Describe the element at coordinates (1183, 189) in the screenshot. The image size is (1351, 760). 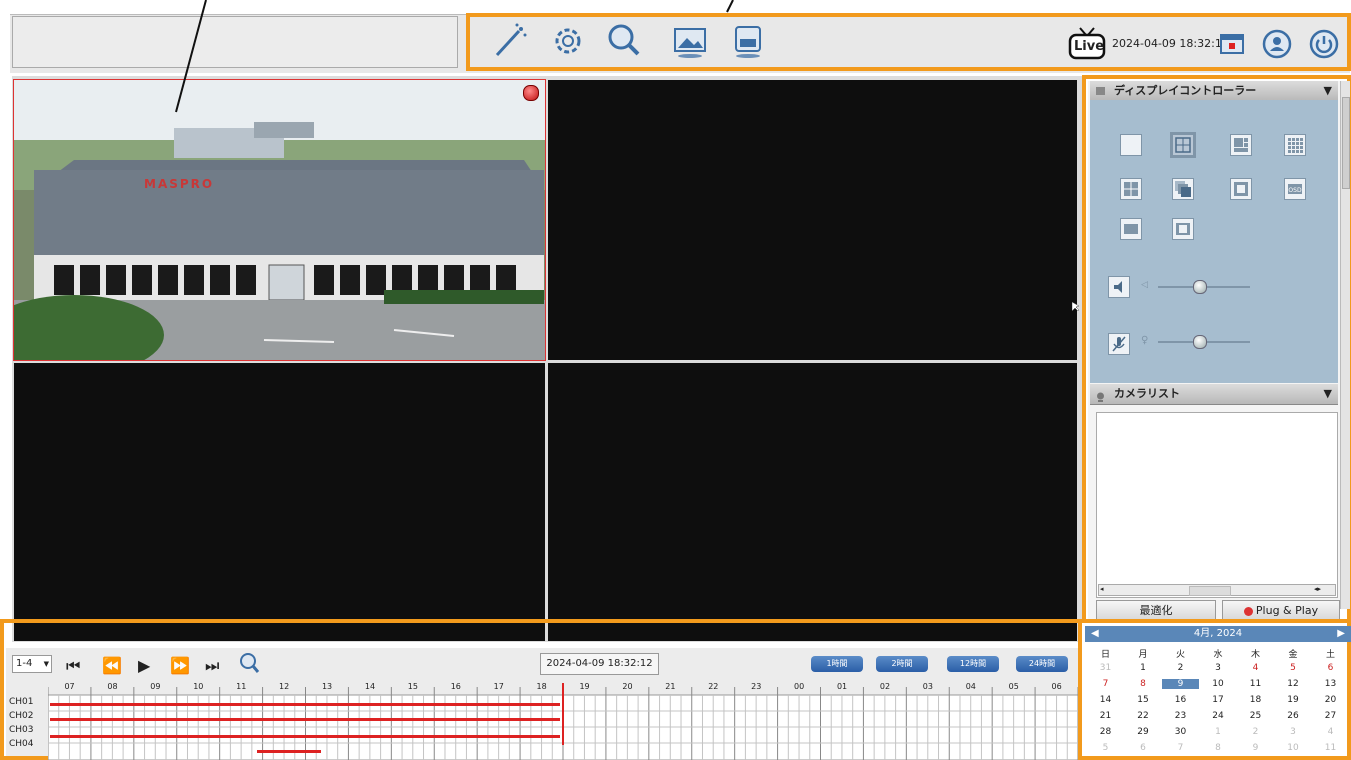
I see `sequence-icon` at that location.